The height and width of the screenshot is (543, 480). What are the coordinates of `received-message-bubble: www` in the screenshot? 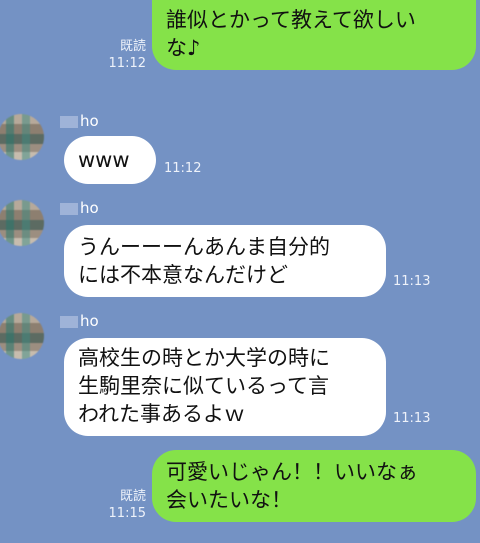 It's located at (110, 160).